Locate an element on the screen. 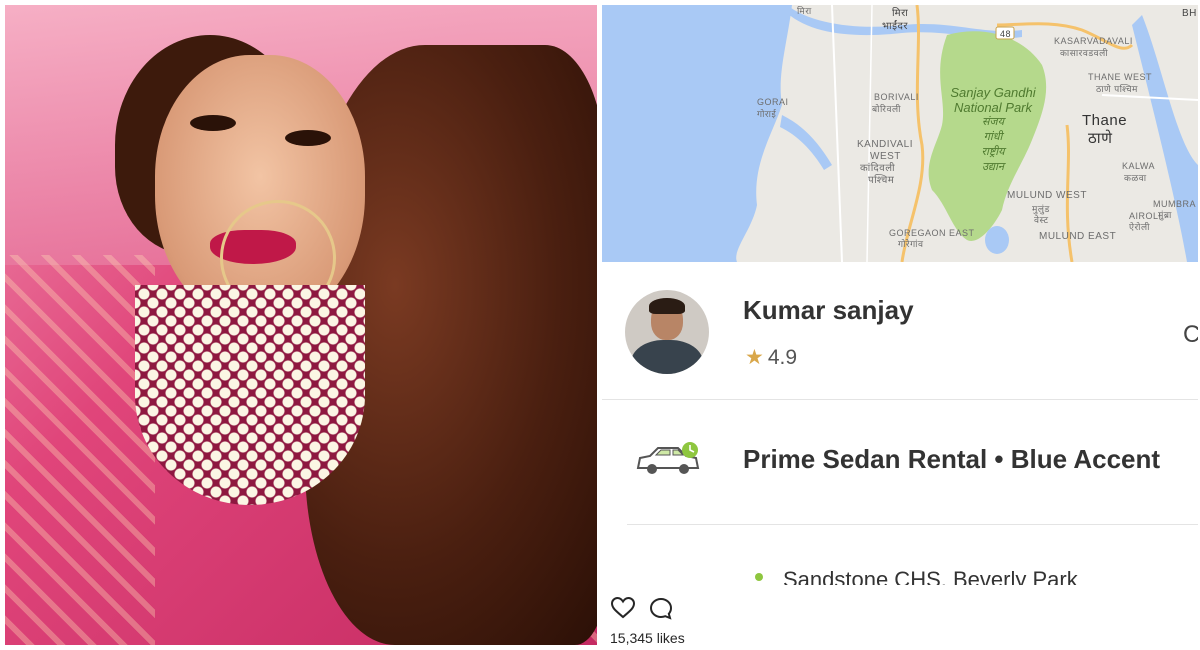 The height and width of the screenshot is (650, 1200). map-label-kasarvadavali: KASARVADAVALI is located at coordinates (1093, 41).